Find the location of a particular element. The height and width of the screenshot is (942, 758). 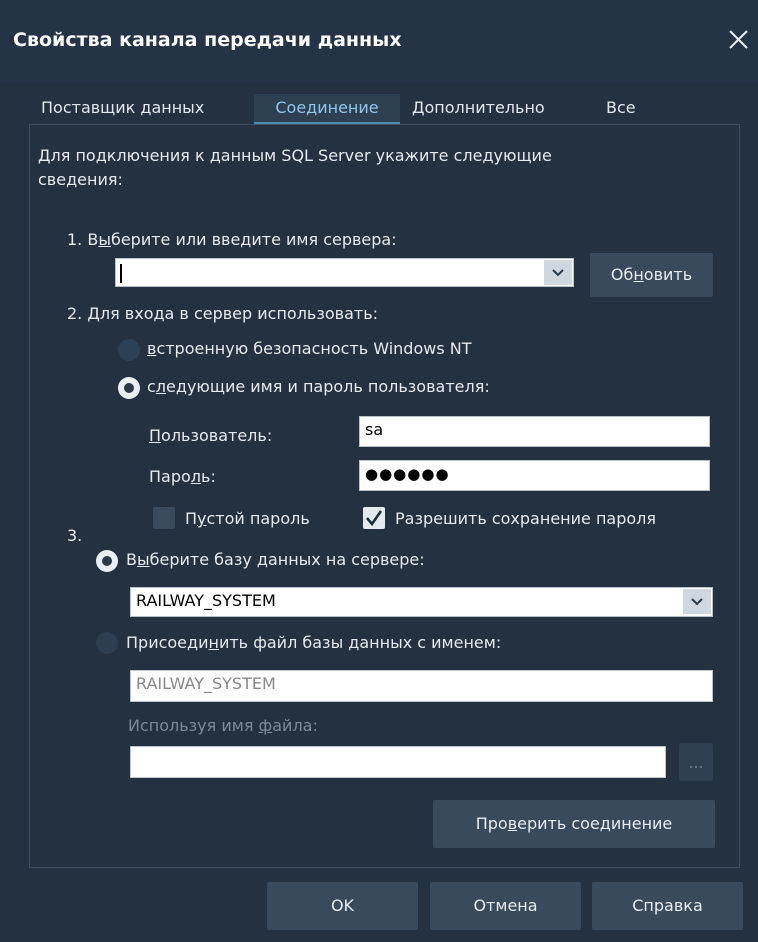

filename-input is located at coordinates (398, 762).